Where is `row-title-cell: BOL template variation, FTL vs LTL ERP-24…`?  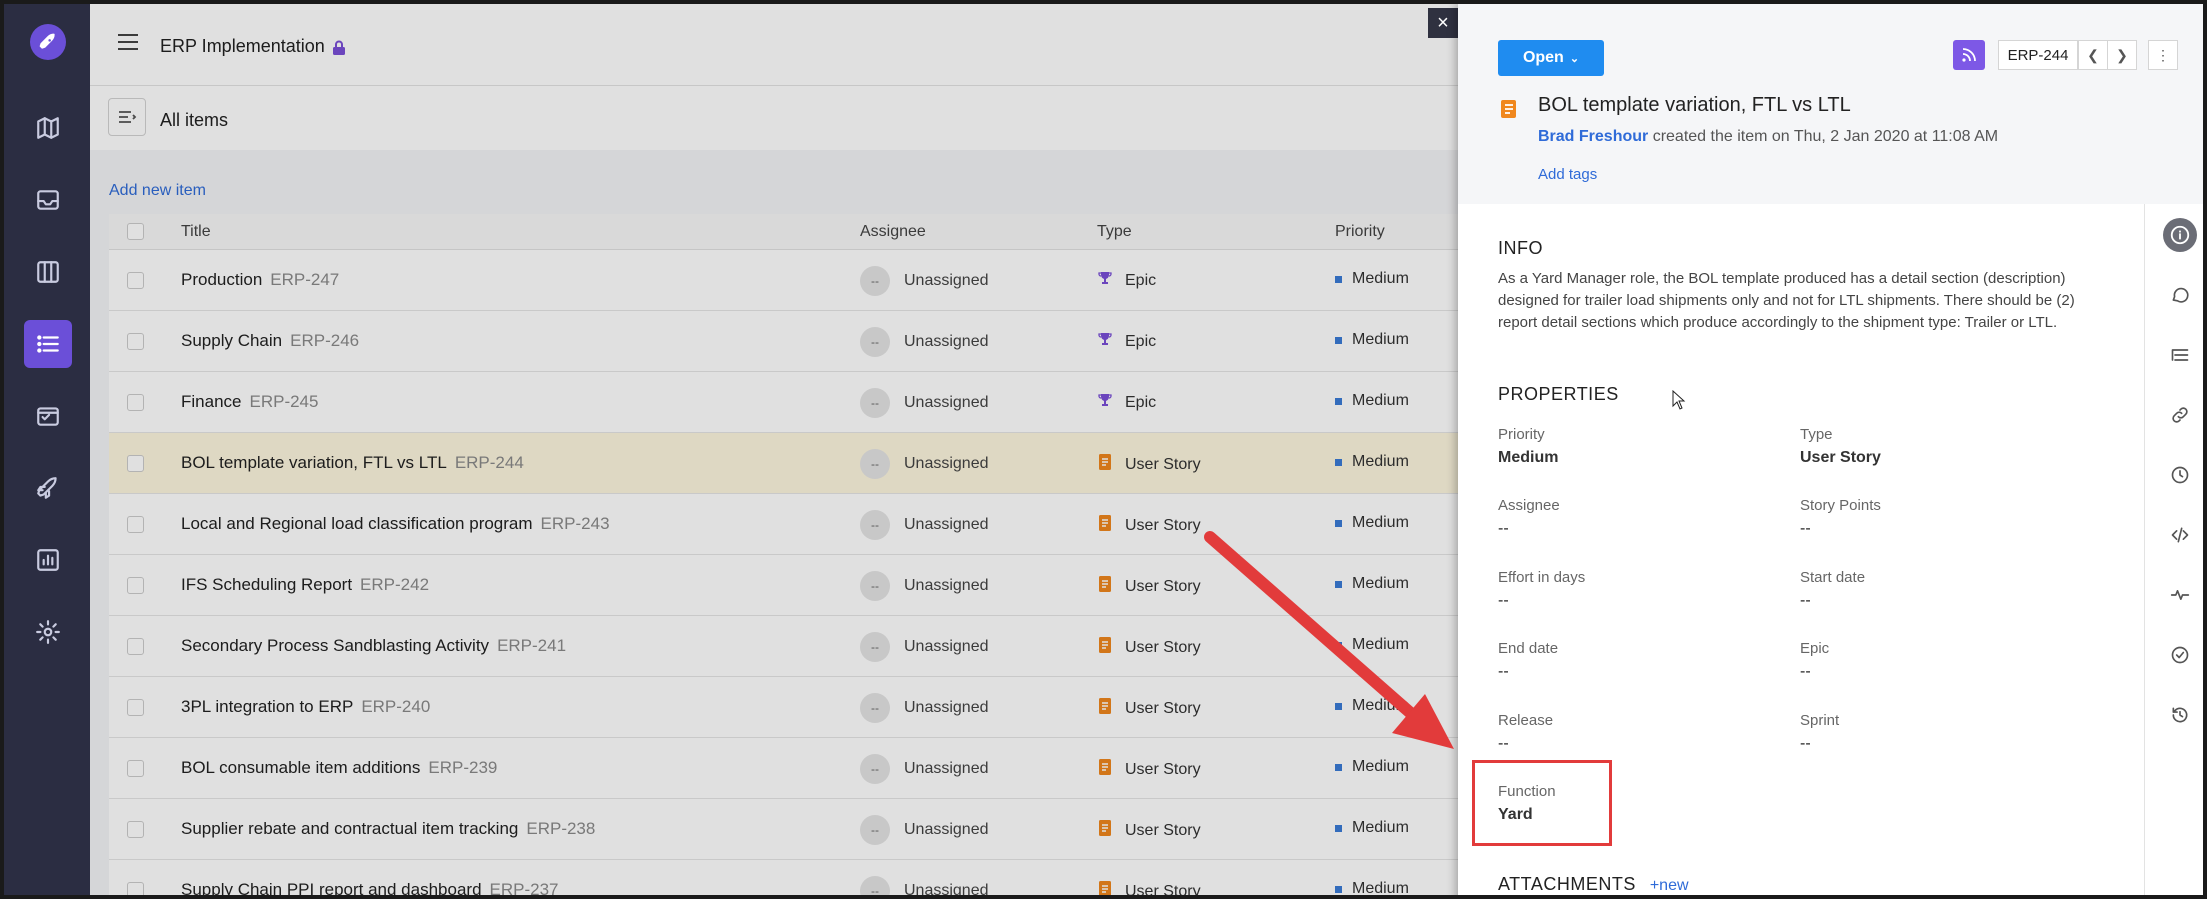 row-title-cell: BOL template variation, FTL vs LTL ERP-24… is located at coordinates (352, 463).